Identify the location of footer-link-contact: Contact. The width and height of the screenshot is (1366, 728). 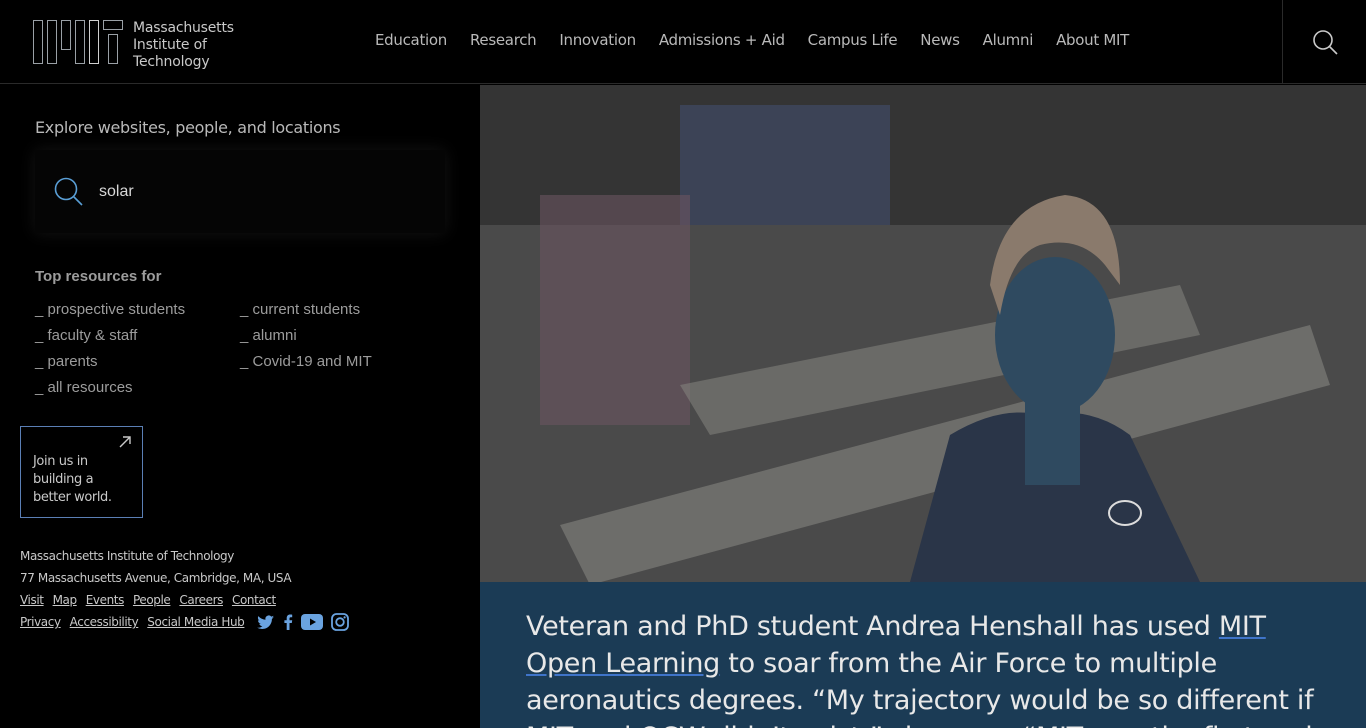
(254, 600).